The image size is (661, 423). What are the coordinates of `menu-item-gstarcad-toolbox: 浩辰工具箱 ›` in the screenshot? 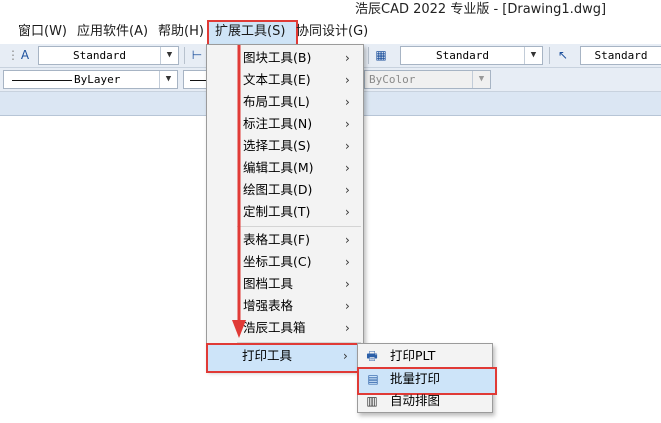 It's located at (285, 328).